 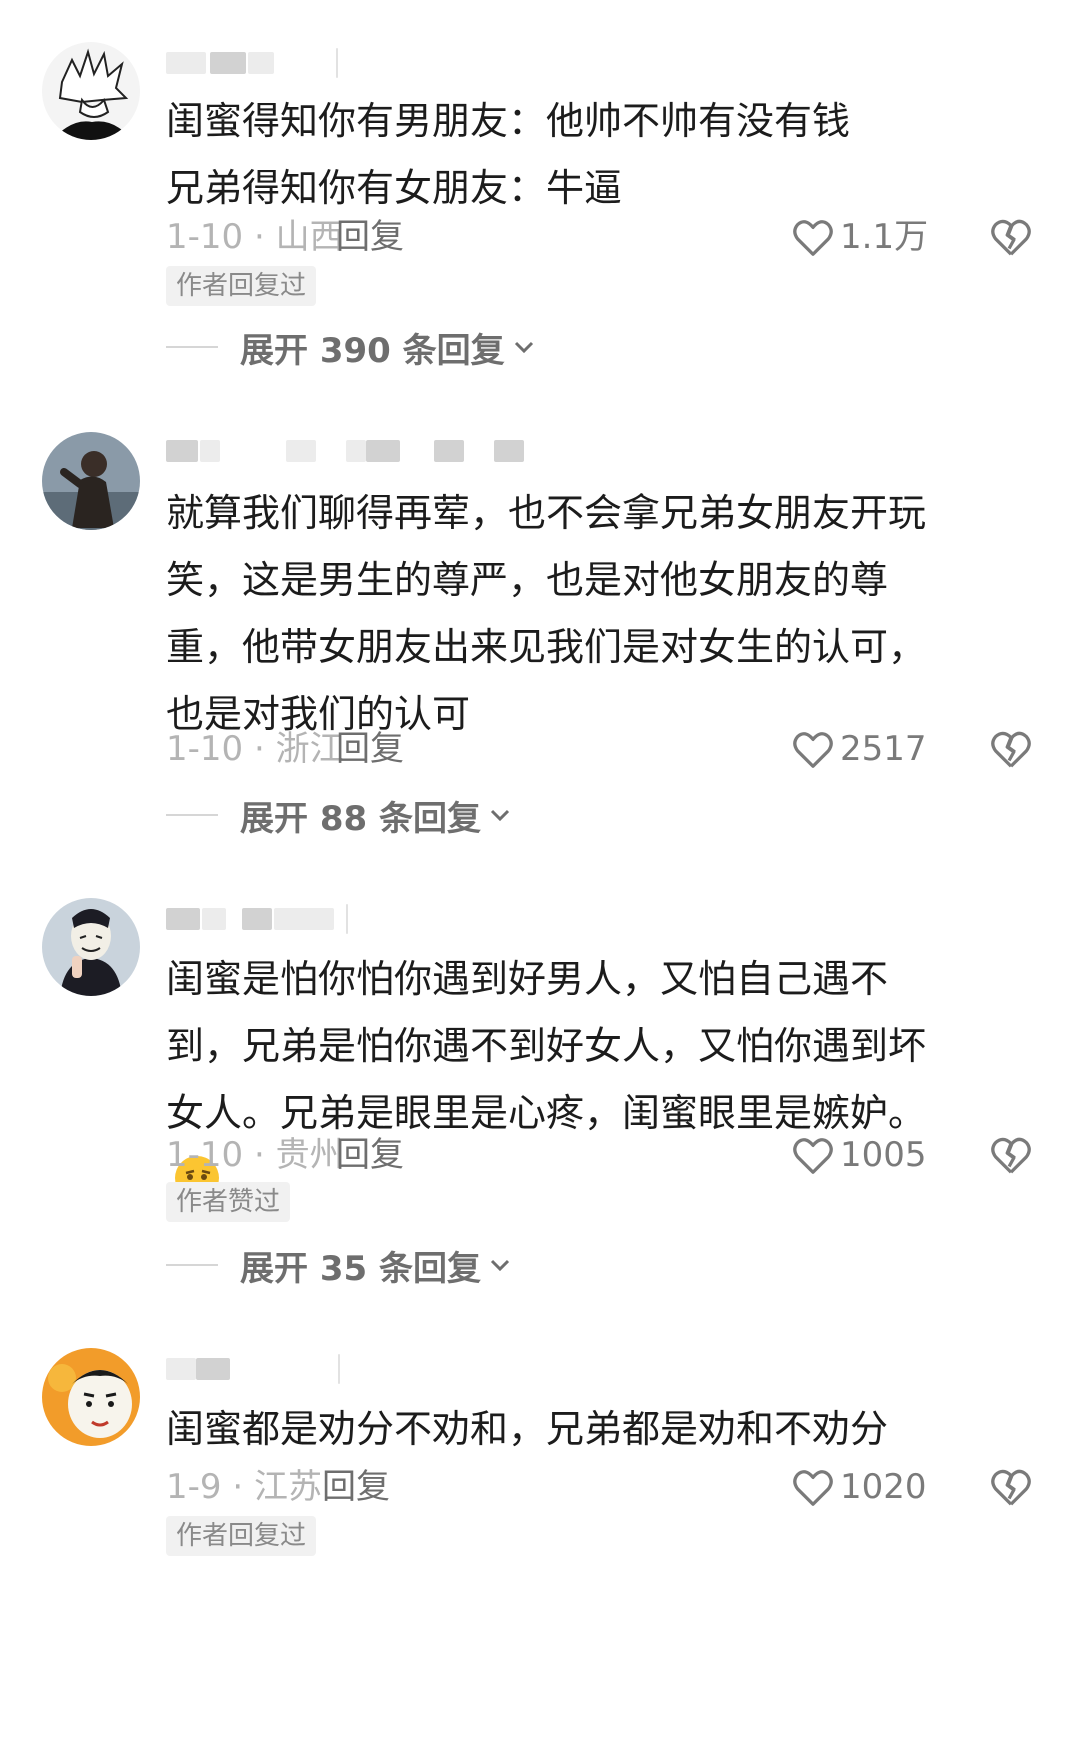 I want to click on photo-avatar-icon, so click(x=91, y=481).